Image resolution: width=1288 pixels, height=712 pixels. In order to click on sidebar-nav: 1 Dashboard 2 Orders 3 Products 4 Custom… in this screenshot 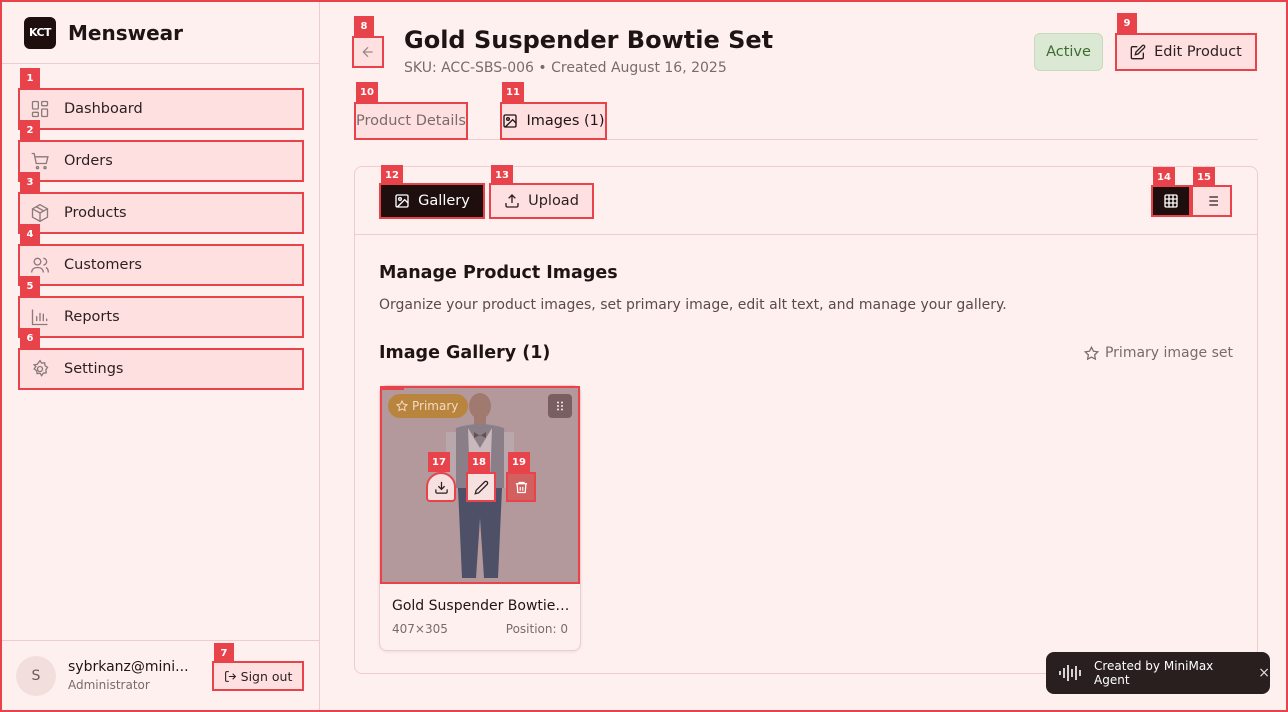, I will do `click(161, 234)`.